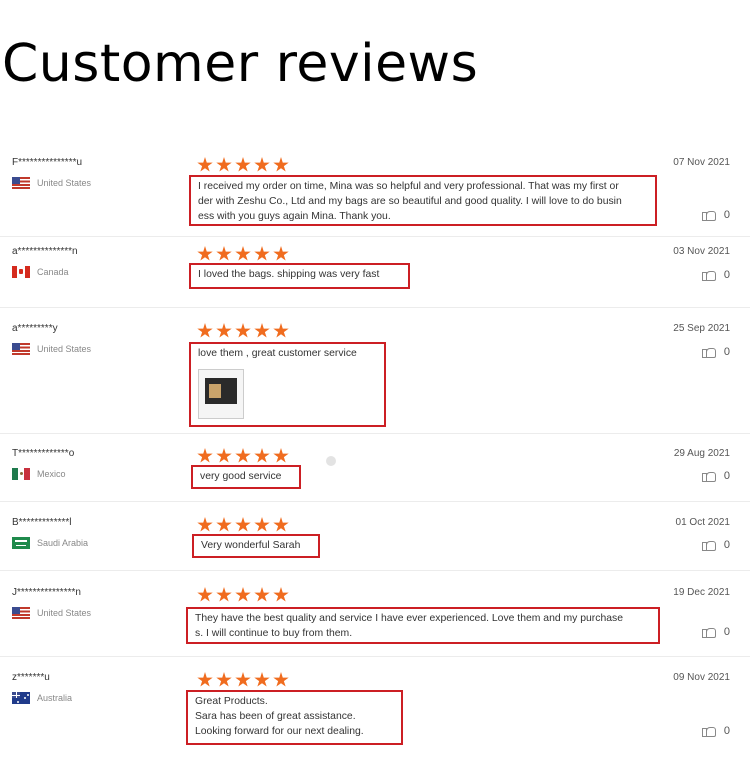  Describe the element at coordinates (21, 272) in the screenshot. I see `canada-flag-icon` at that location.